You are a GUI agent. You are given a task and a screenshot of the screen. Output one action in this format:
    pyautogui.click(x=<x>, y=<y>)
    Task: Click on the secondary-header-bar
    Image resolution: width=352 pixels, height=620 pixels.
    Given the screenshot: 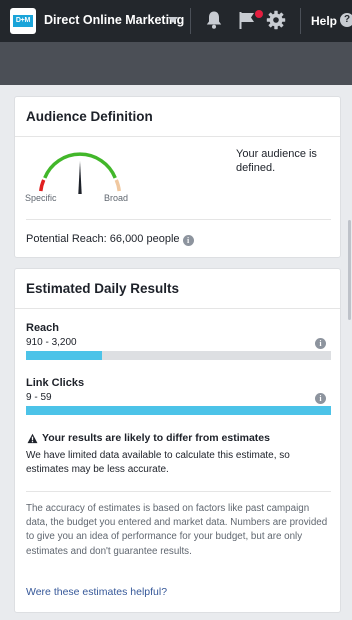 What is the action you would take?
    pyautogui.click(x=176, y=63)
    